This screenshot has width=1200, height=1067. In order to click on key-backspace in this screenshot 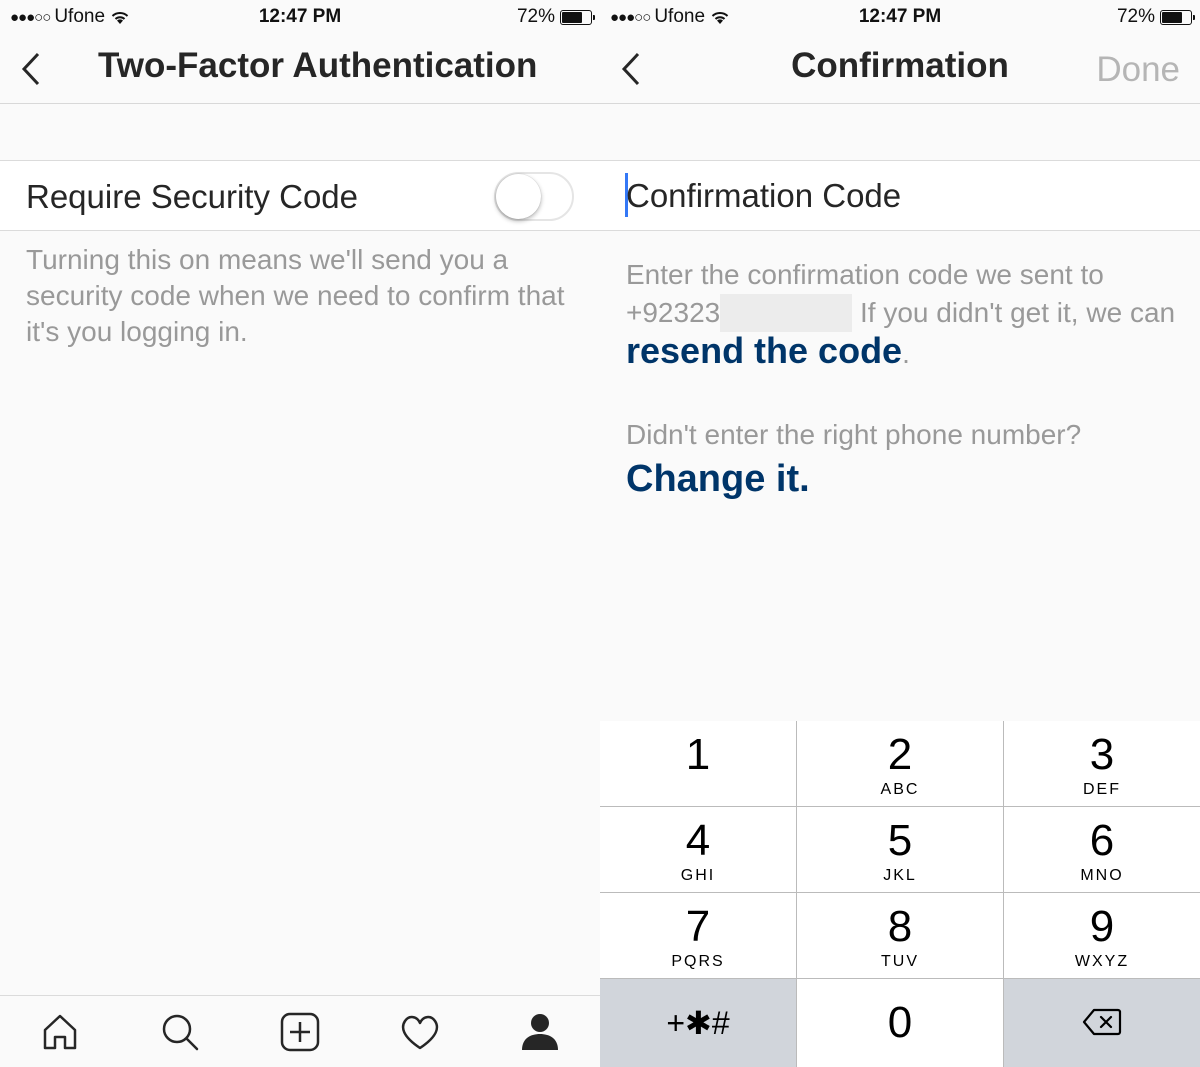, I will do `click(1102, 1023)`.